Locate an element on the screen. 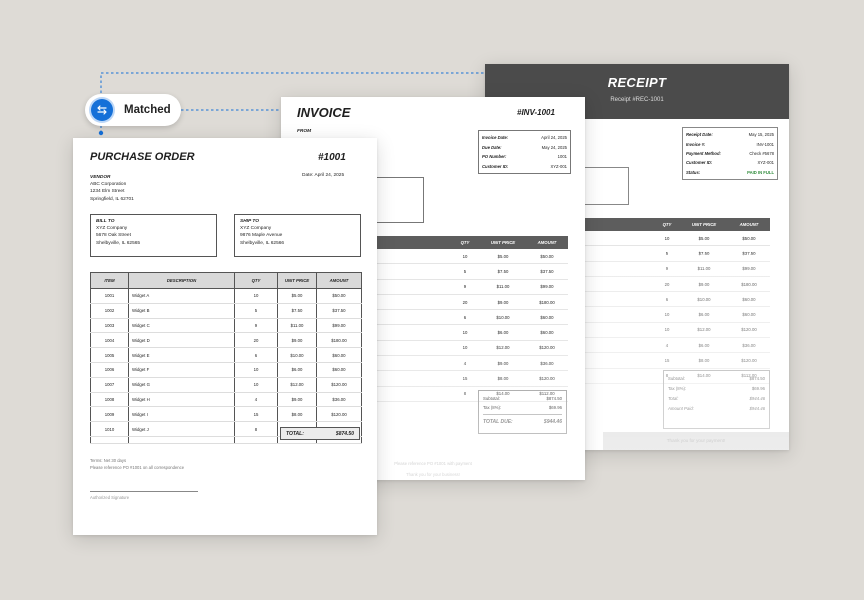  meta-value: Check #5678 is located at coordinates (761, 153).